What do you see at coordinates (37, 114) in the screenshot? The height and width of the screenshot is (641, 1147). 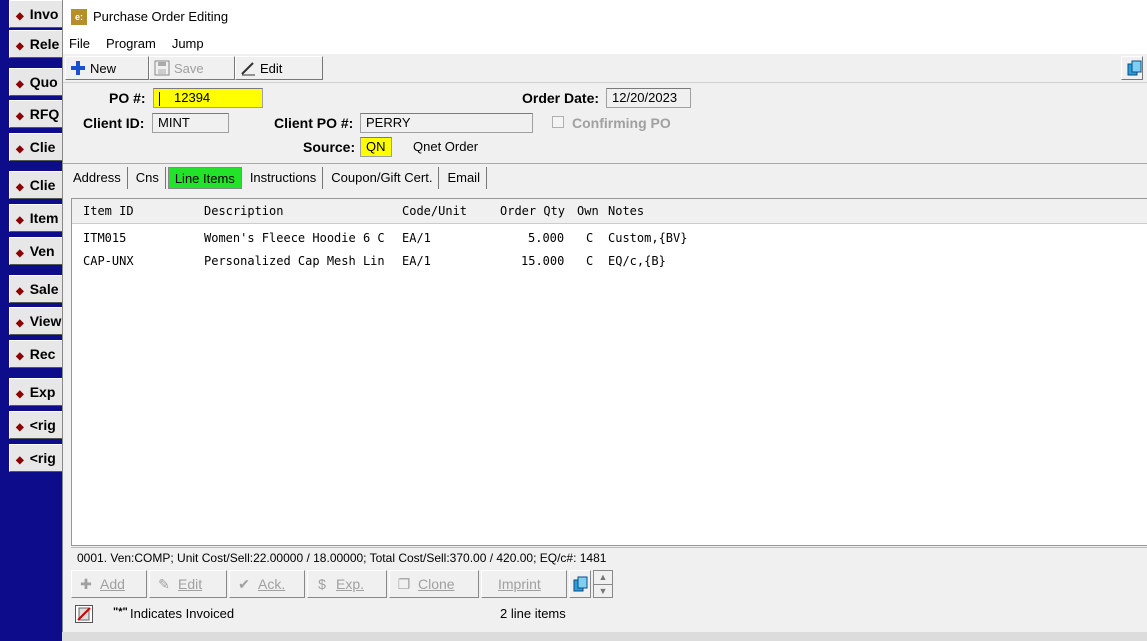 I see `side-menu-item: ◆ RFQ` at bounding box center [37, 114].